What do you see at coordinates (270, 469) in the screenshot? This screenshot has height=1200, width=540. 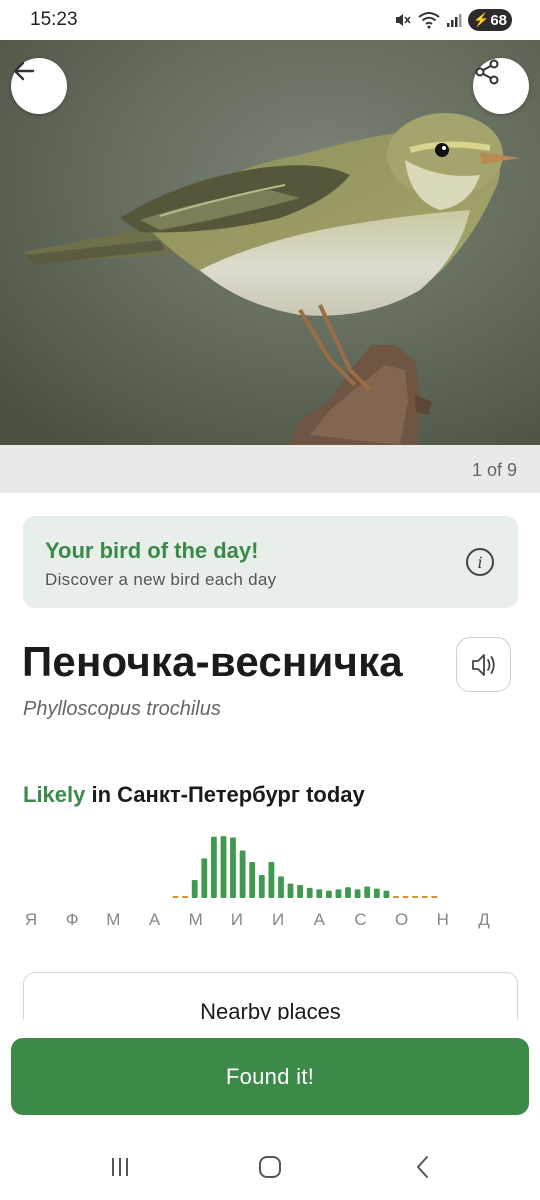 I see `gallery-strip: 1 of 9` at bounding box center [270, 469].